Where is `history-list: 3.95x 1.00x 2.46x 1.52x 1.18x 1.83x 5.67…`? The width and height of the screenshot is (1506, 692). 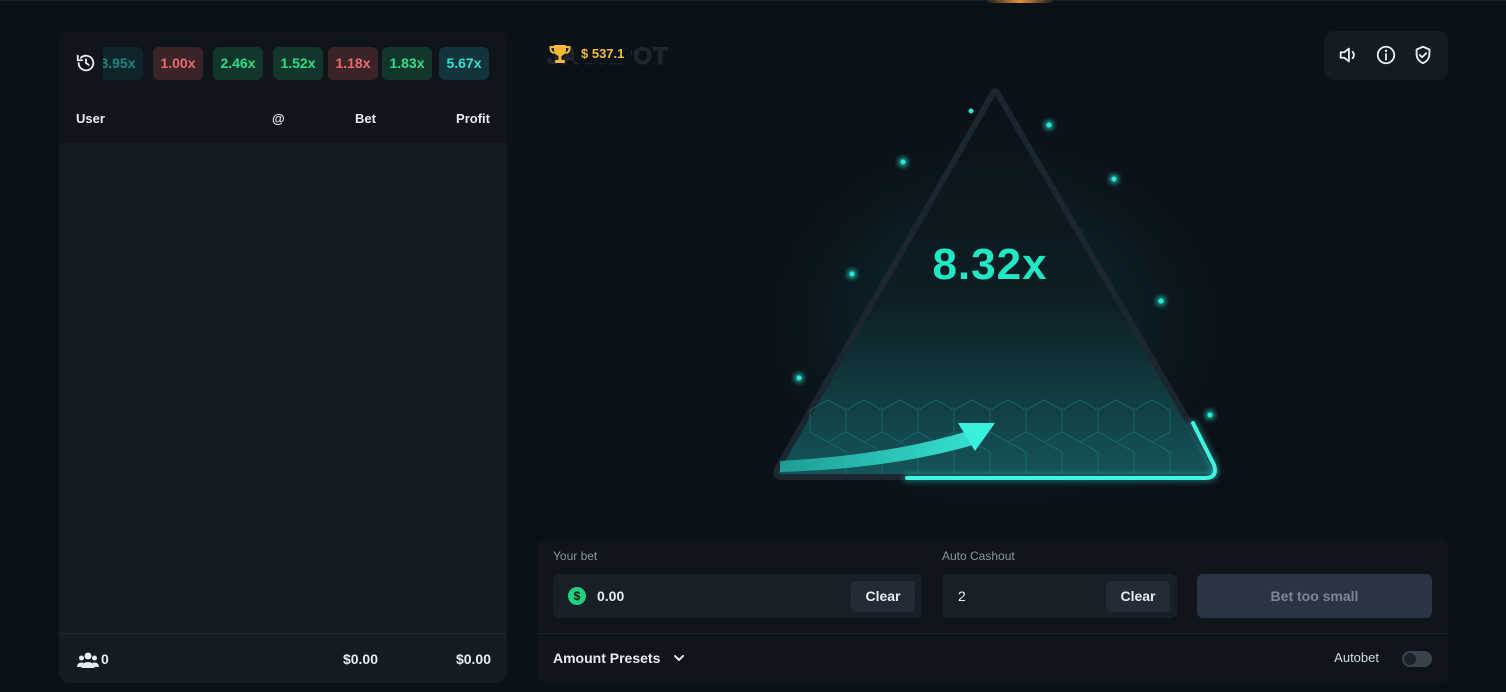 history-list: 3.95x 1.00x 2.46x 1.52x 1.18x 1.83x 5.67… is located at coordinates (305, 63).